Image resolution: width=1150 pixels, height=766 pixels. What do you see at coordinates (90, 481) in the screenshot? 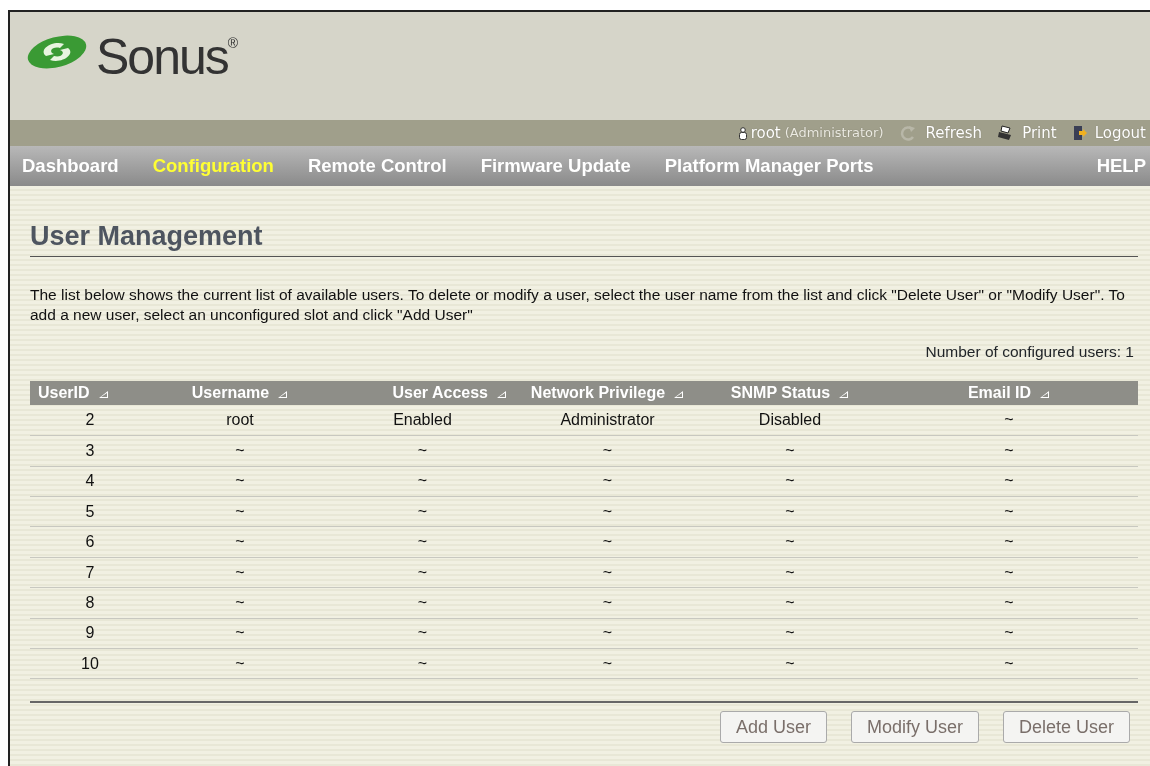
I see `table-cell: 4` at bounding box center [90, 481].